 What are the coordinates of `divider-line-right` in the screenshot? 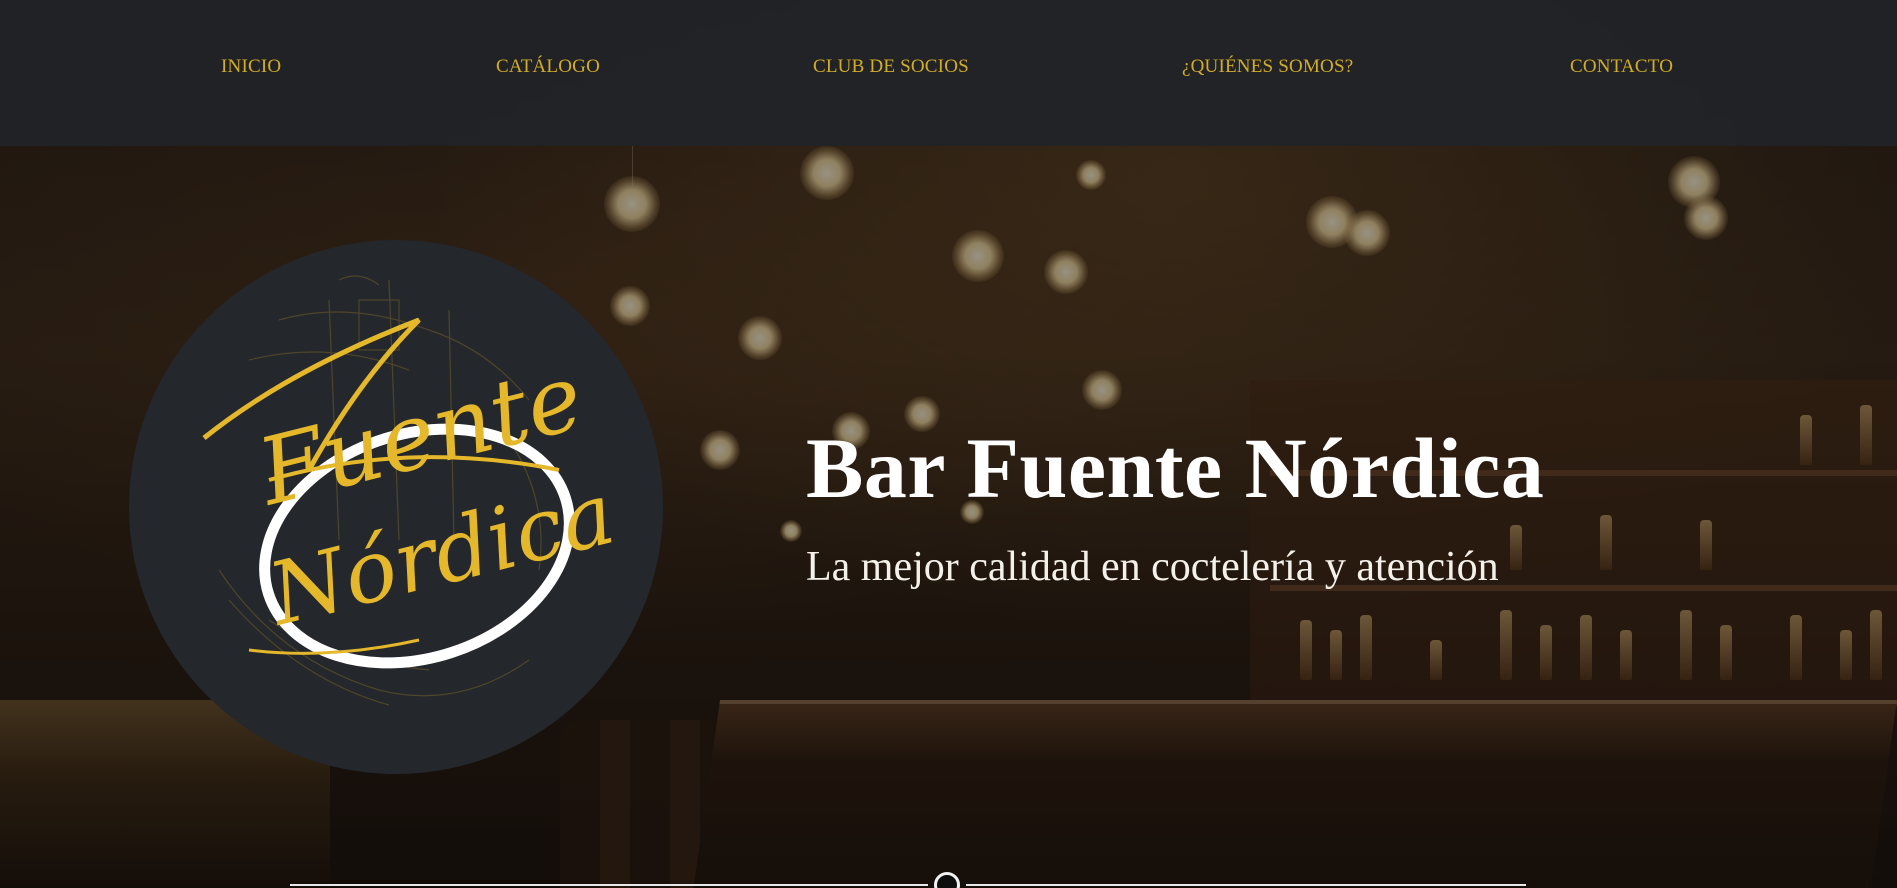 It's located at (1246, 885).